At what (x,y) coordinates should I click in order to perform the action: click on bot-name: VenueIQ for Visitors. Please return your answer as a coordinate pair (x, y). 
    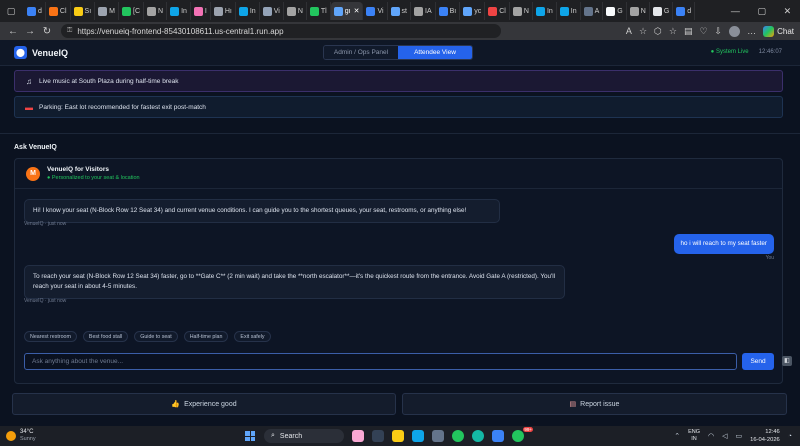
    Looking at the image, I should click on (78, 169).